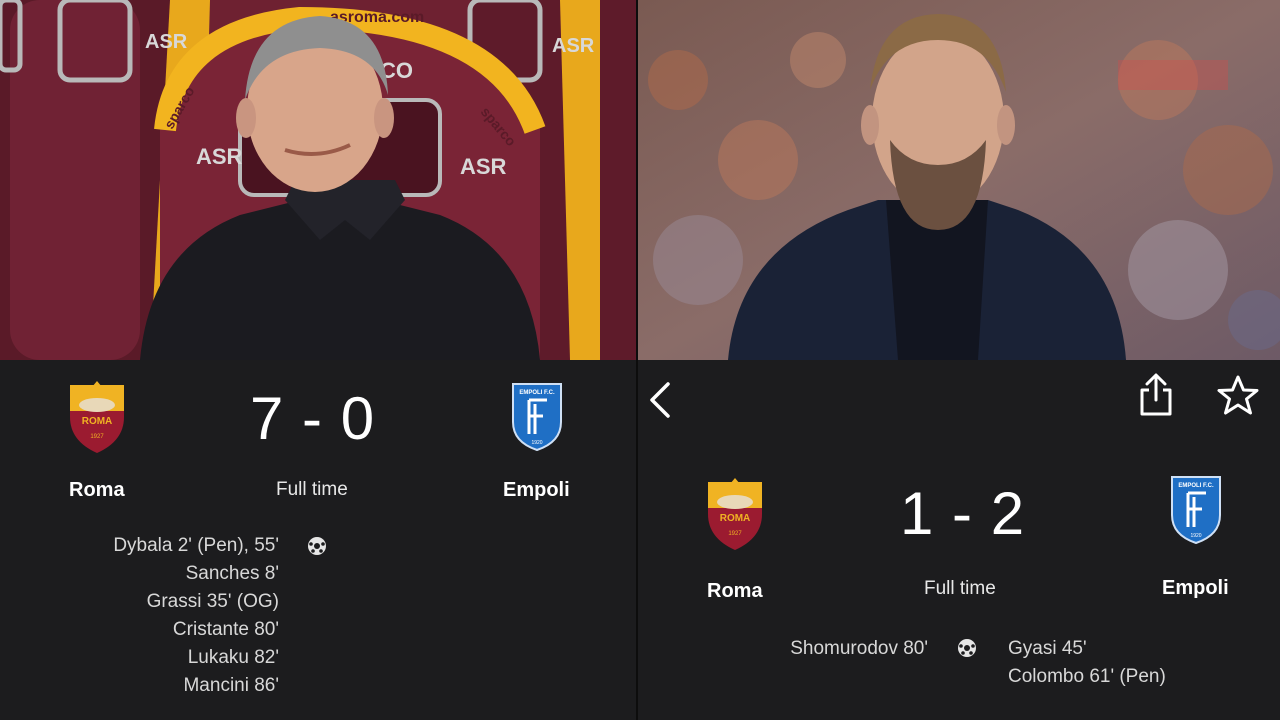 Image resolution: width=1280 pixels, height=720 pixels. Describe the element at coordinates (196, 545) in the screenshot. I see `scorer-line: Dybala 2' (Pen), 55'` at that location.